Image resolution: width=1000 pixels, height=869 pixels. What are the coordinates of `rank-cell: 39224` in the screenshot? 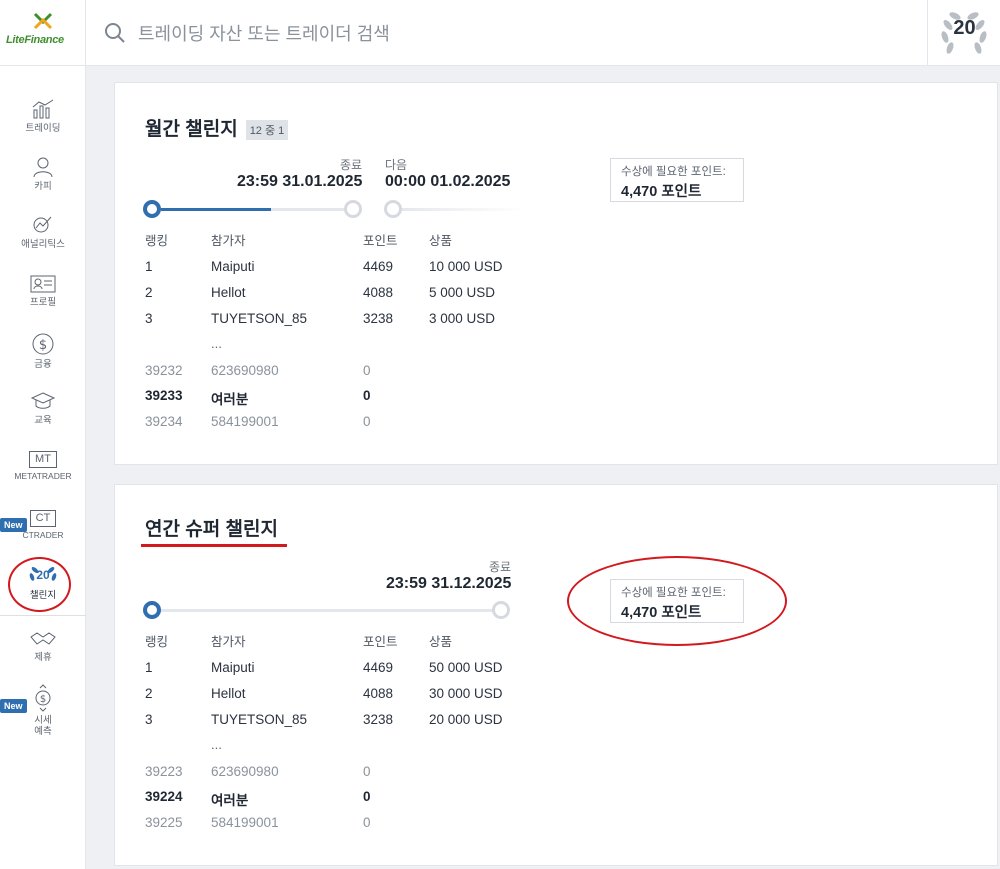 It's located at (164, 796).